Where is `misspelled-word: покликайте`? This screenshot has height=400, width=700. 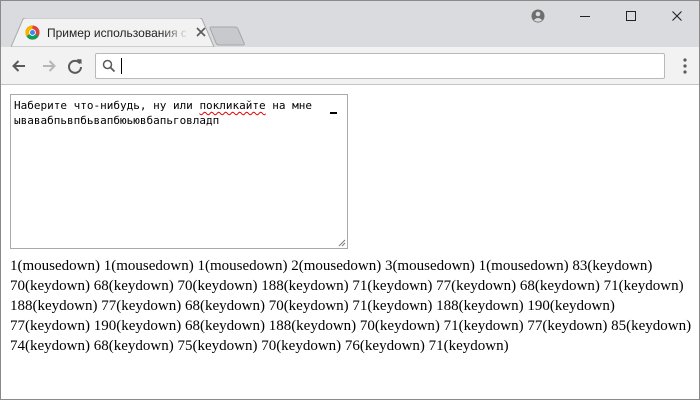
misspelled-word: покликайте is located at coordinates (232, 105).